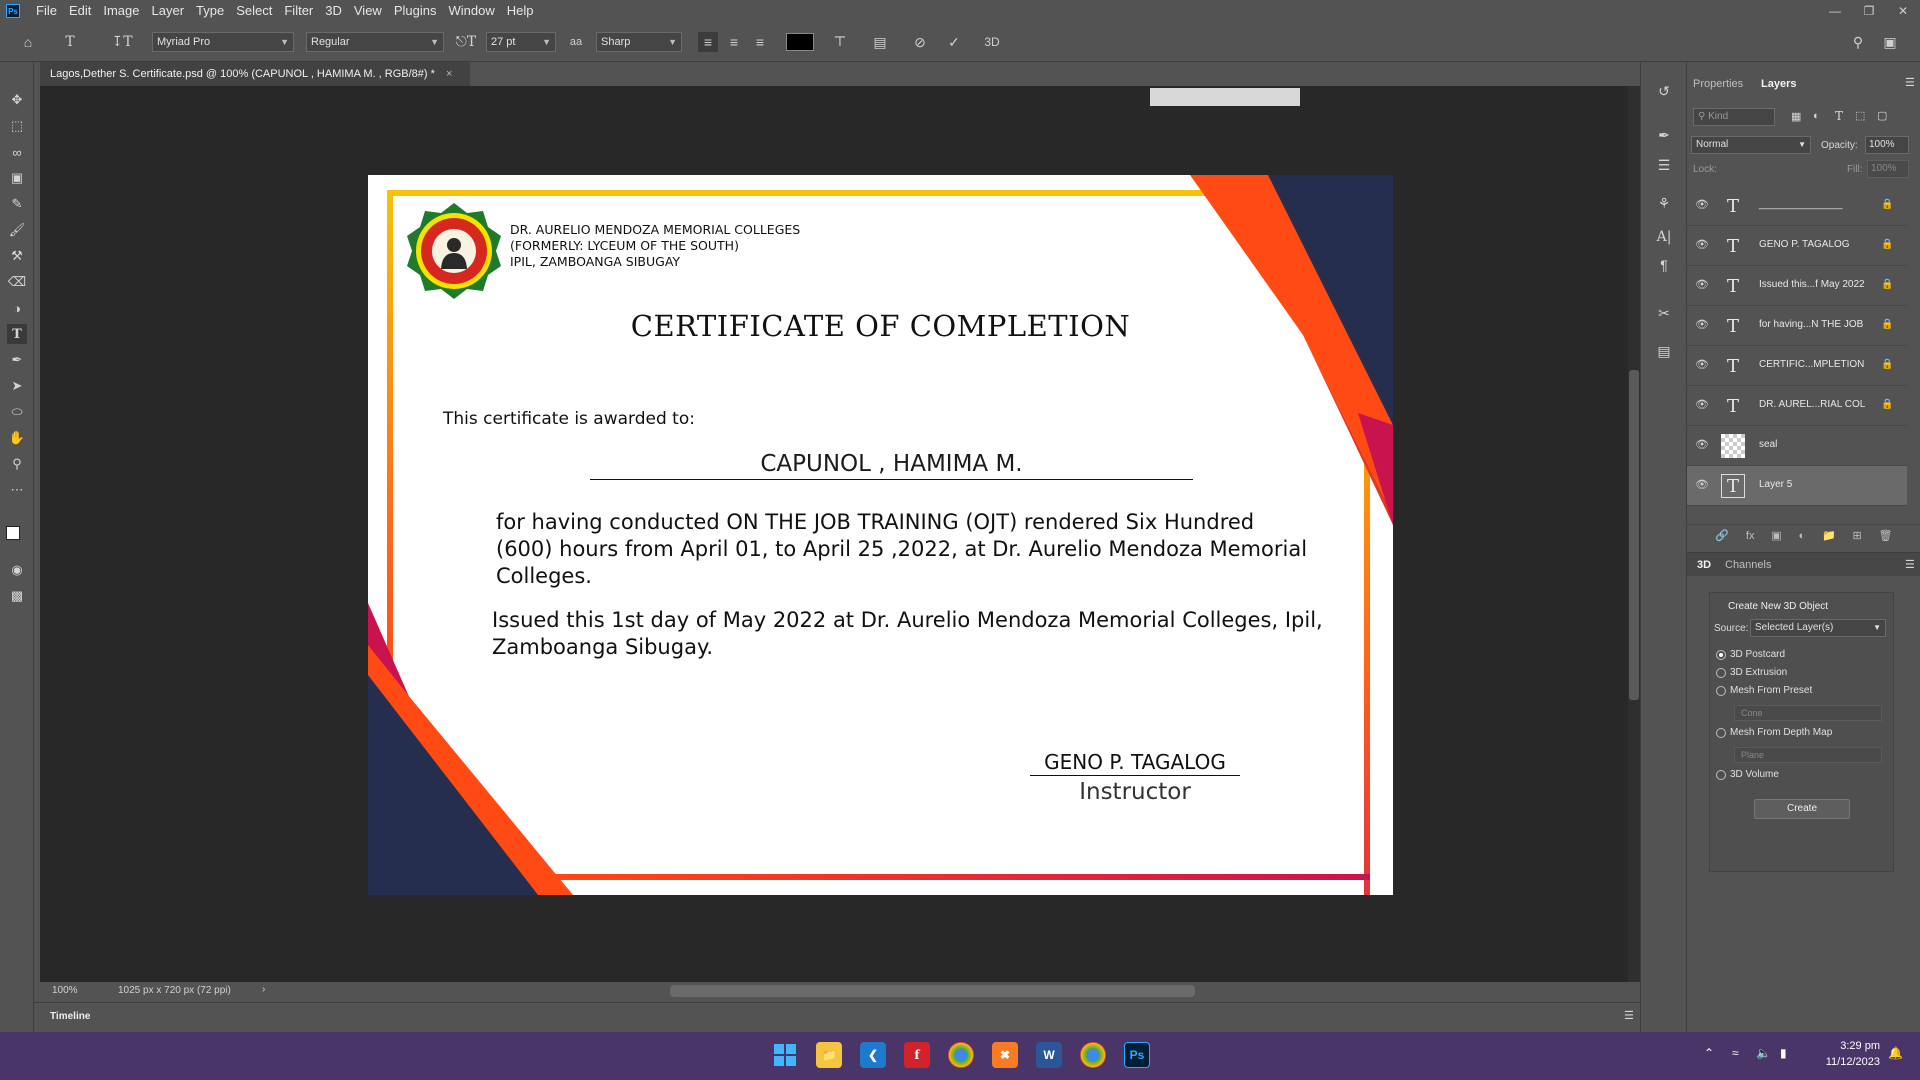 The image size is (1920, 1080). I want to click on screen-mode-icon: ▩, so click(17, 596).